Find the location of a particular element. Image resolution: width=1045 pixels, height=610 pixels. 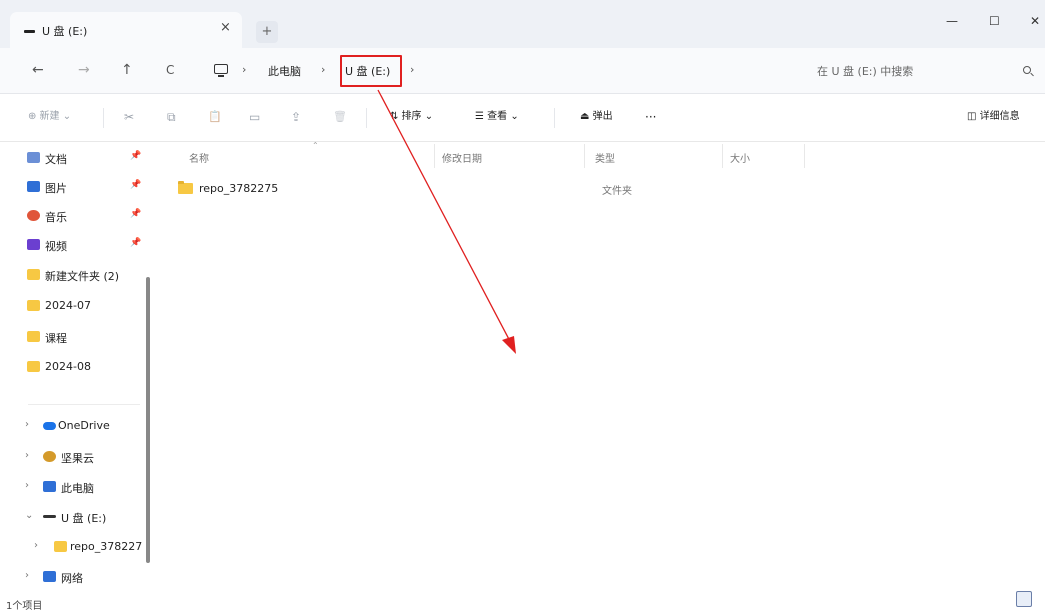

details-pane-button: ◫ 详细信息 is located at coordinates (993, 117).